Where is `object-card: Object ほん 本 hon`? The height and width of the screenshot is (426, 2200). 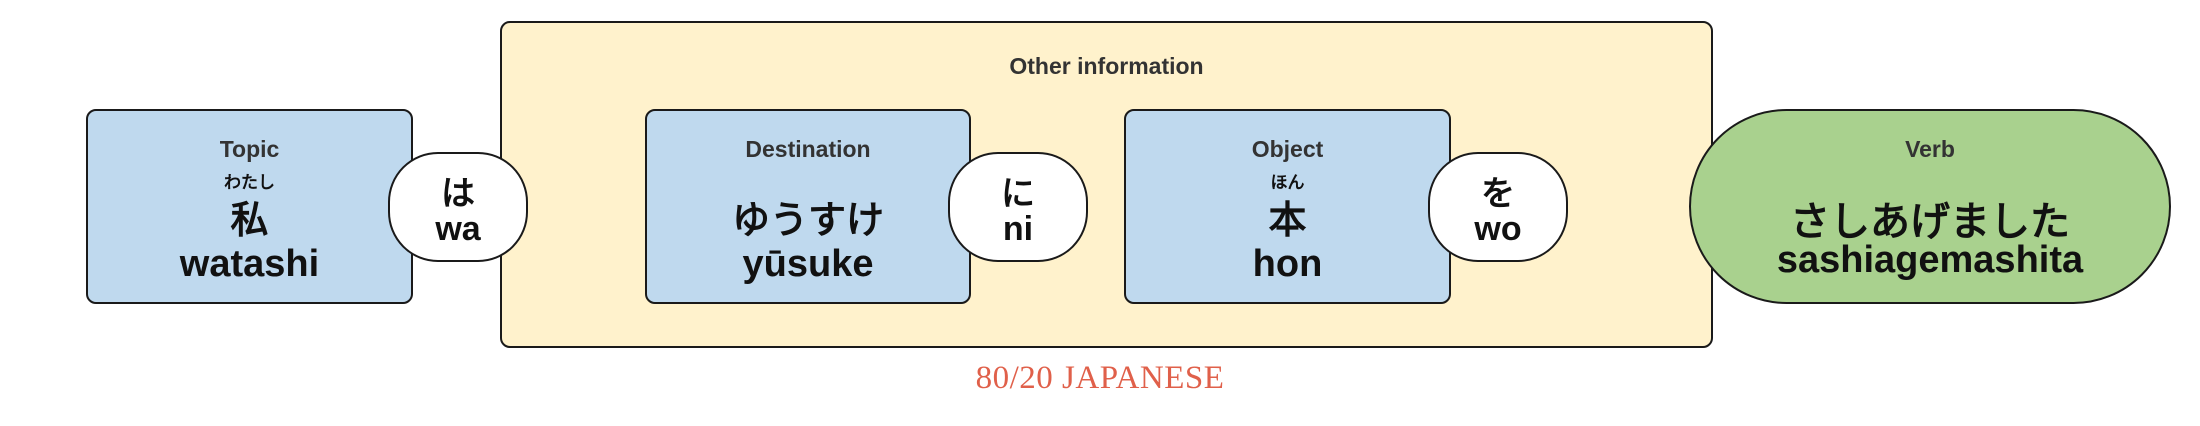 object-card: Object ほん 本 hon is located at coordinates (1287, 206).